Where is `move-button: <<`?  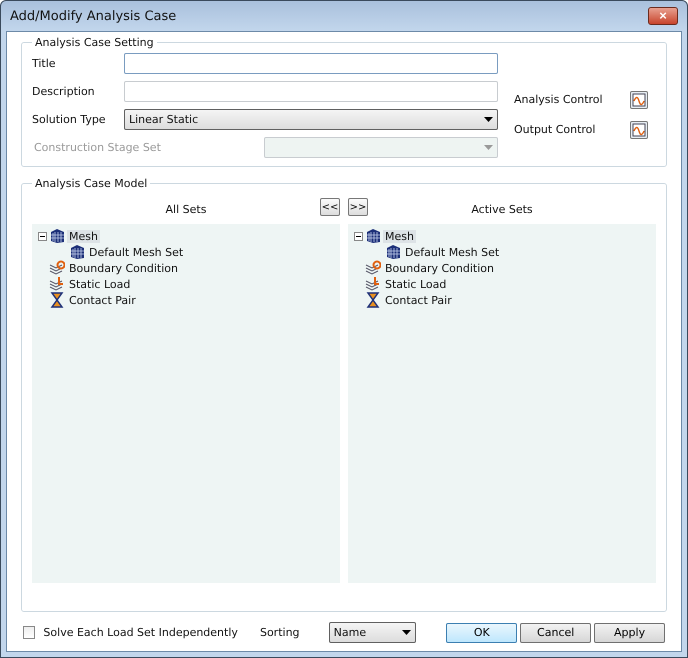 move-button: << is located at coordinates (330, 207).